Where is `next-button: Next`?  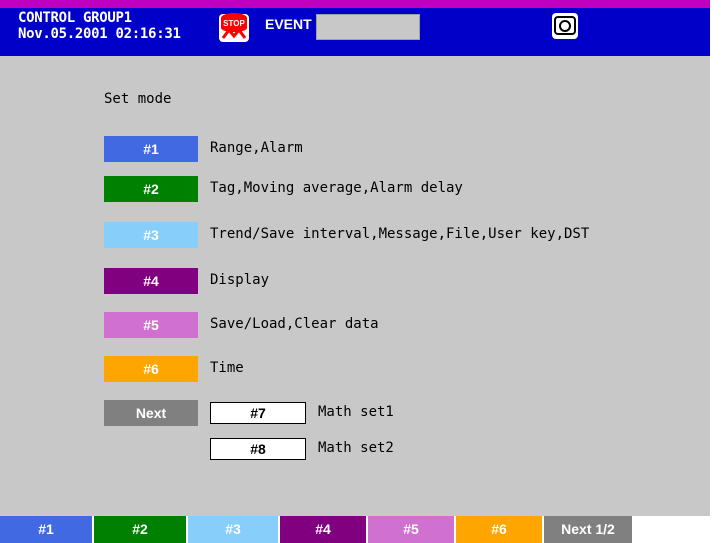
next-button: Next is located at coordinates (151, 413).